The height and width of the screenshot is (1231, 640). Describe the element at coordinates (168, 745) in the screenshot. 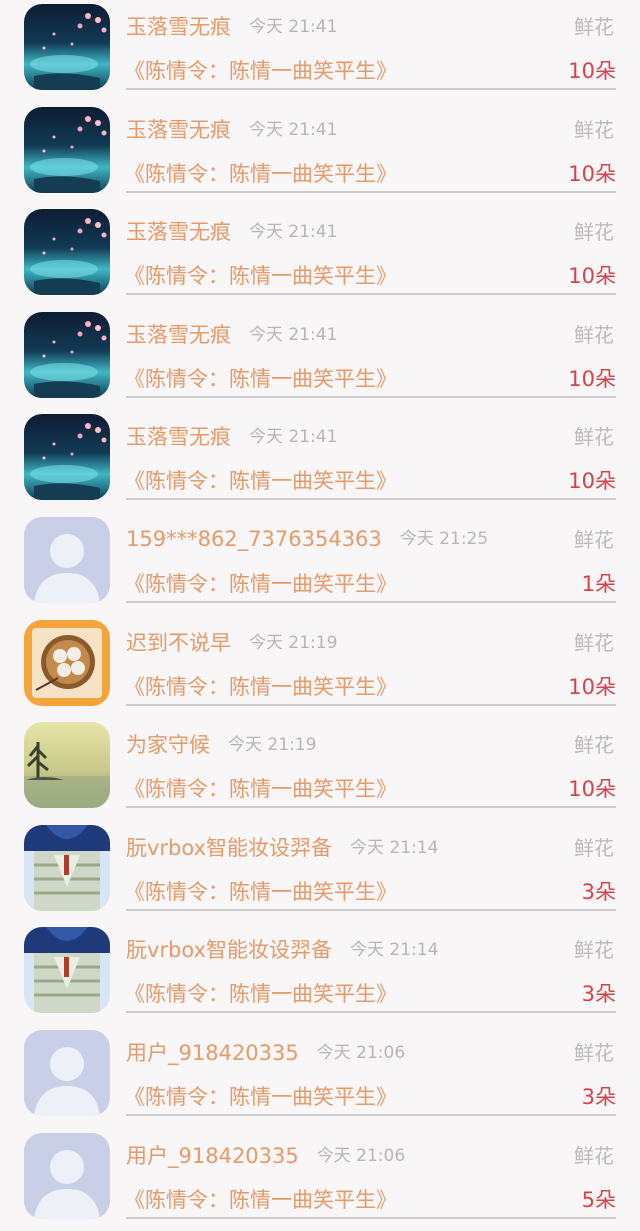

I see `sender-name-text: 为家守候` at that location.